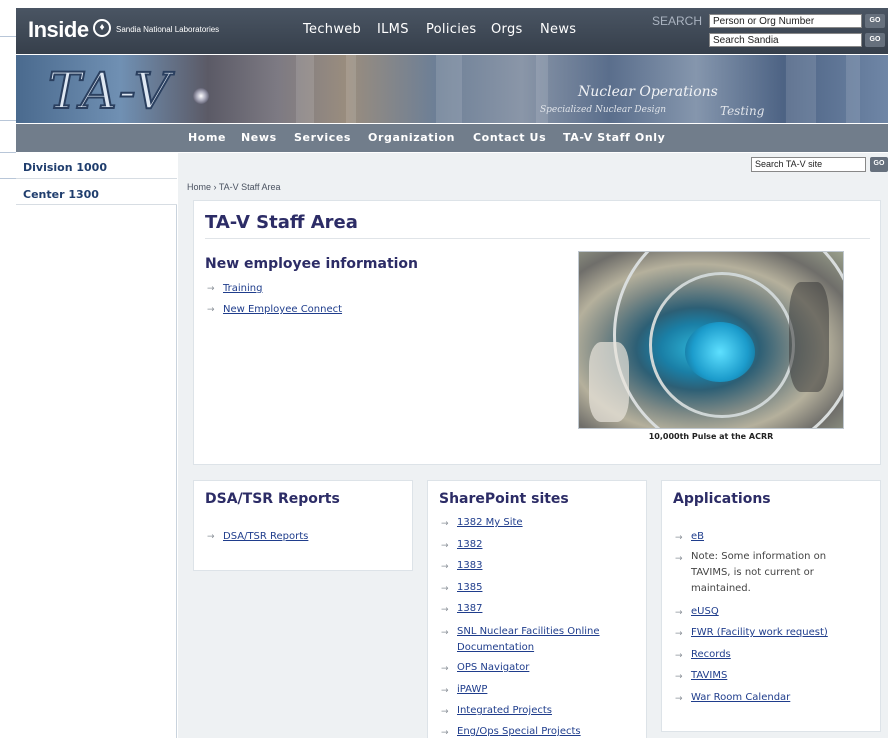  I want to click on link-war-room-calendar: War Room Calendar, so click(740, 697).